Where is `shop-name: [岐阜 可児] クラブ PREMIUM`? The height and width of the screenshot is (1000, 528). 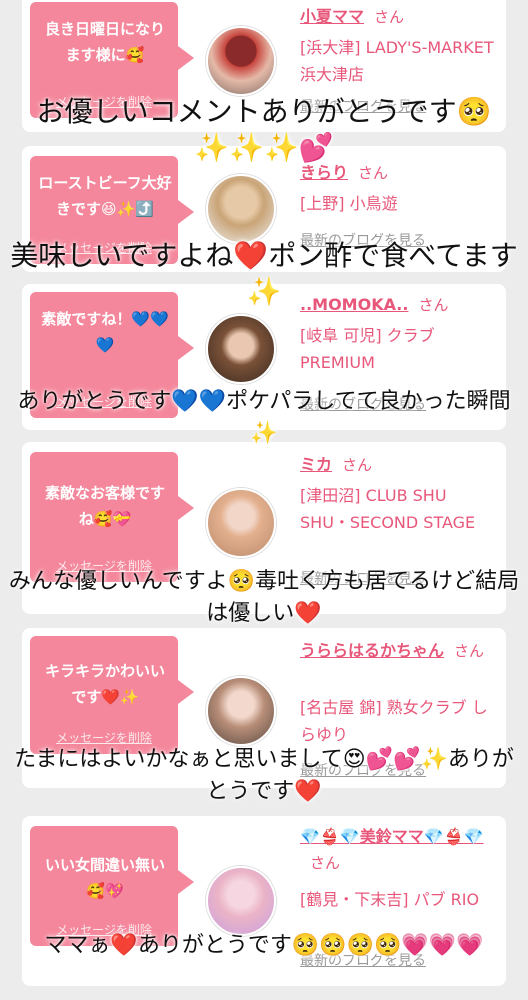 shop-name: [岐阜 可児] クラブ PREMIUM is located at coordinates (367, 349).